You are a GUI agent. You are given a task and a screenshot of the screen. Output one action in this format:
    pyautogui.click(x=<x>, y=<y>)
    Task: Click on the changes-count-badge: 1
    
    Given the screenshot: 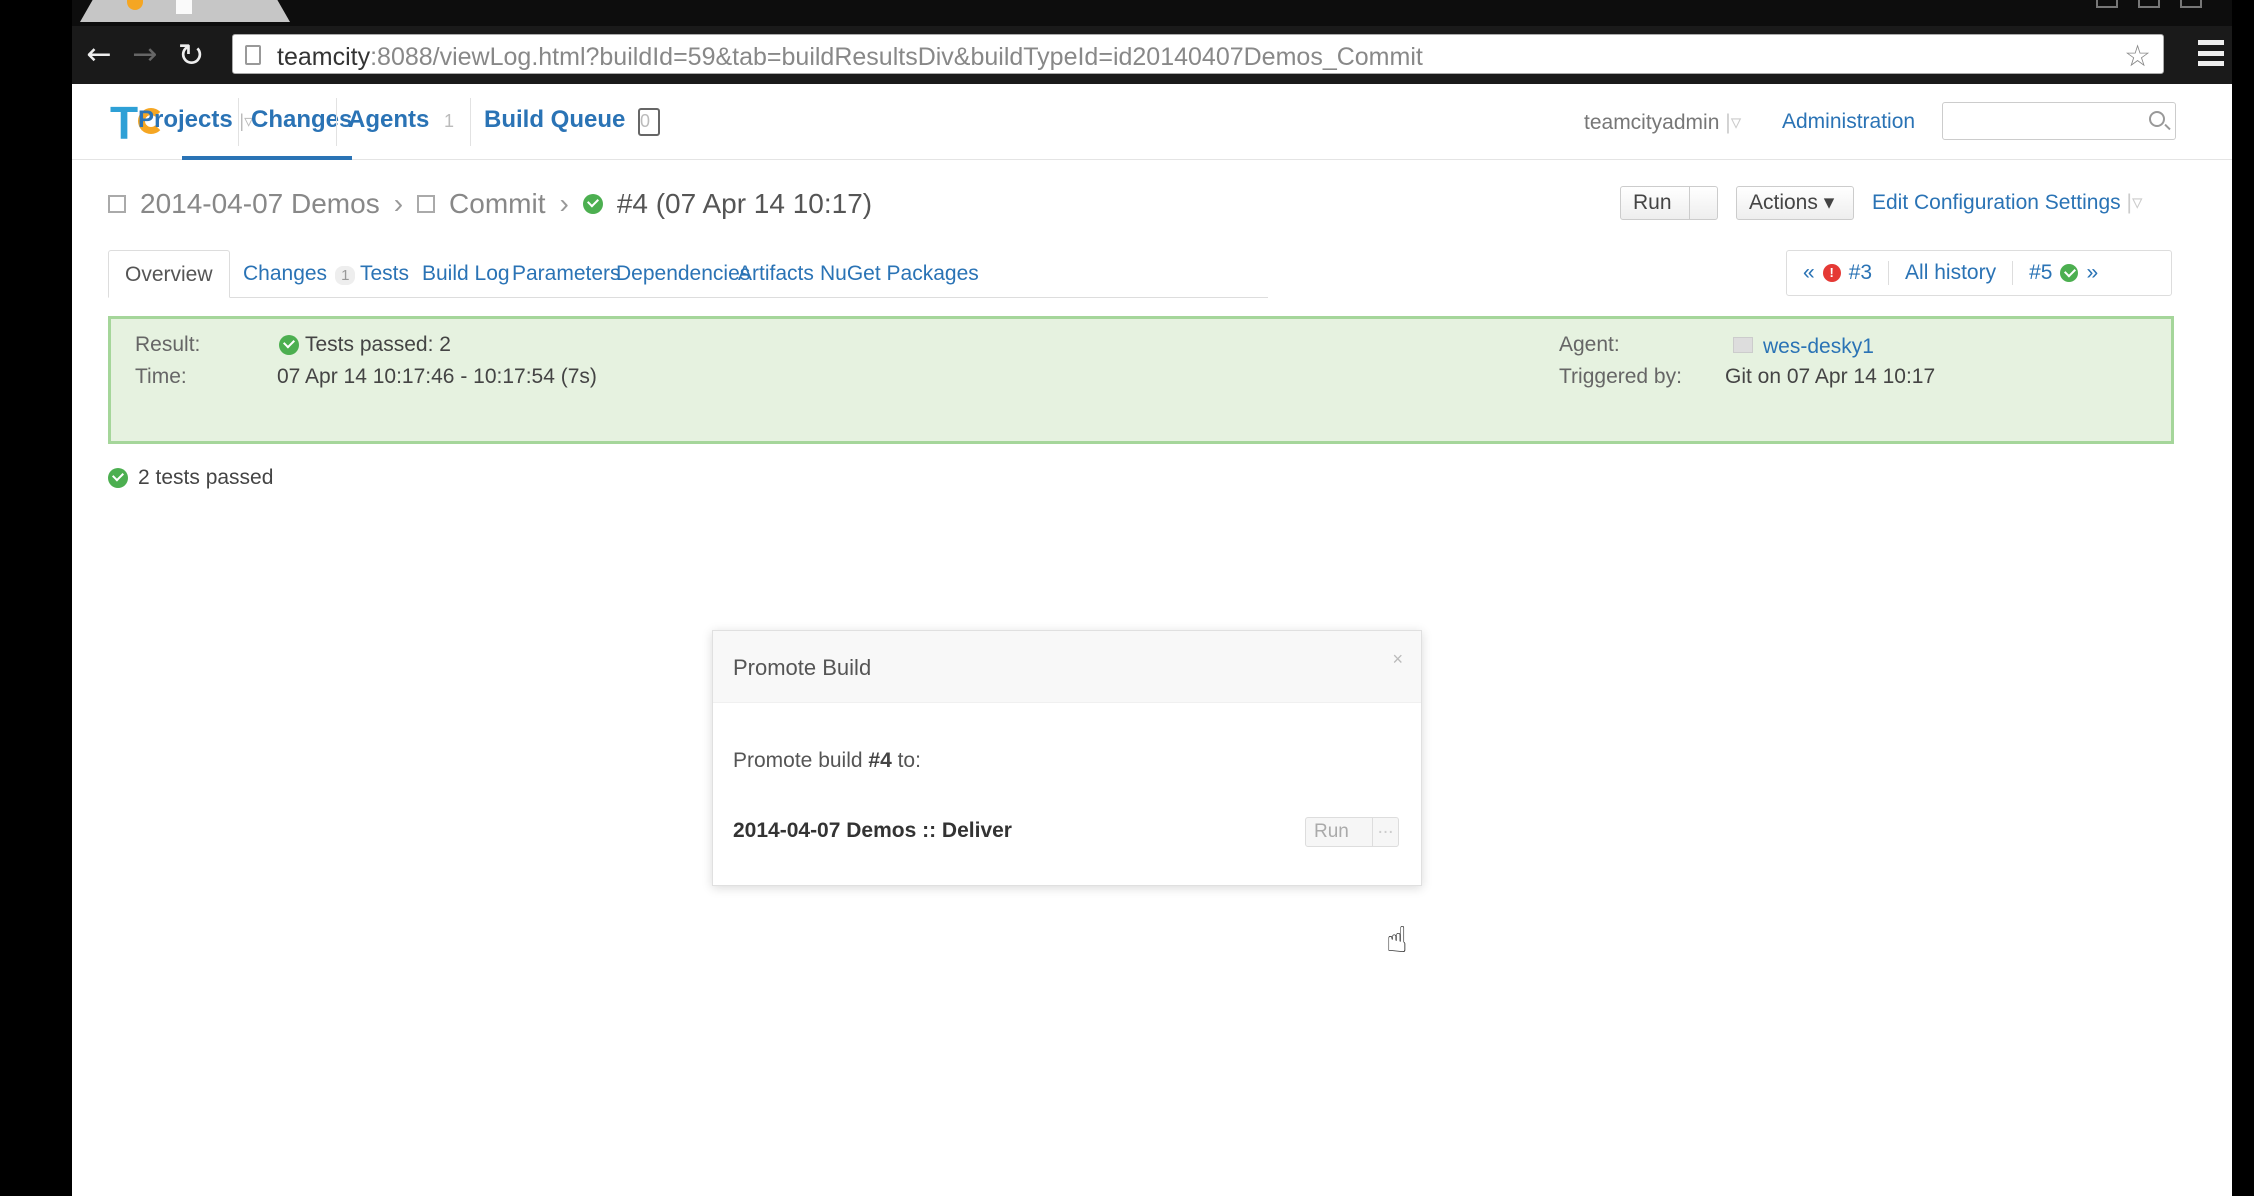 What is the action you would take?
    pyautogui.click(x=345, y=275)
    